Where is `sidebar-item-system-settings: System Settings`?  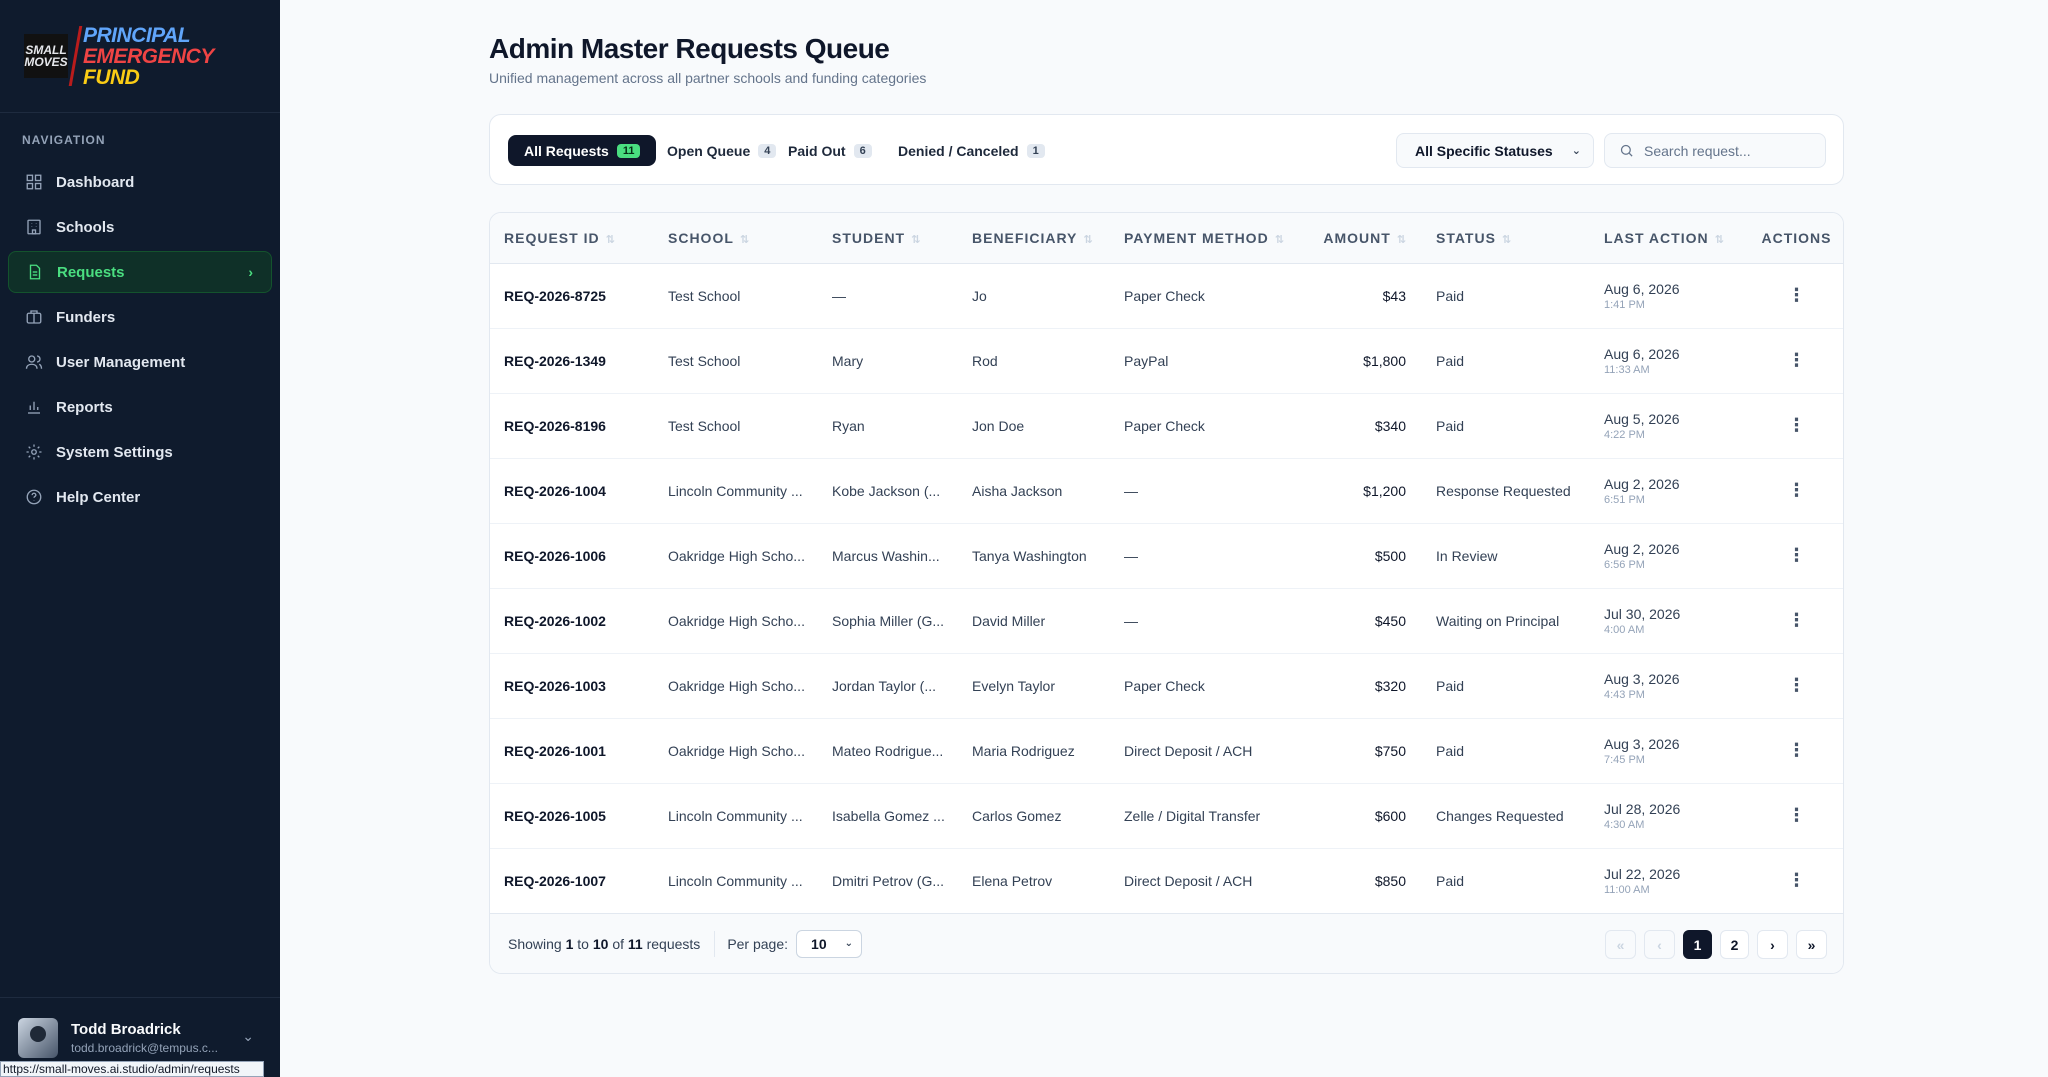 sidebar-item-system-settings: System Settings is located at coordinates (140, 452).